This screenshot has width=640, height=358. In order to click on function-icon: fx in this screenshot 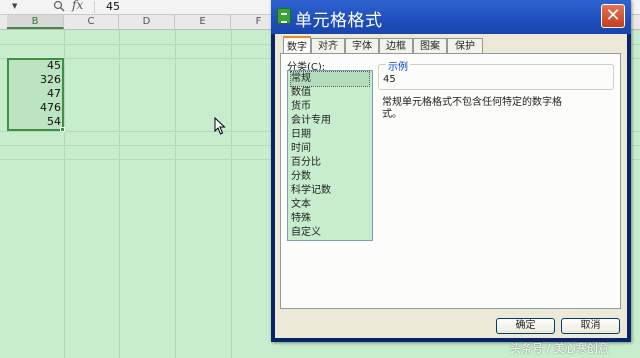, I will do `click(77, 6)`.